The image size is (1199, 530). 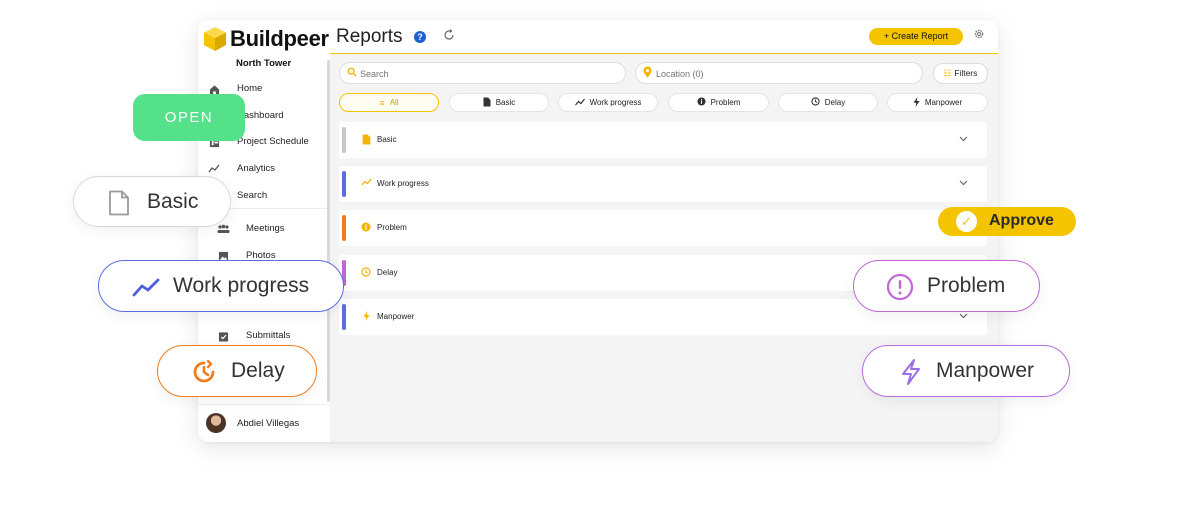 I want to click on delay-category-pill: Delay, so click(x=237, y=371).